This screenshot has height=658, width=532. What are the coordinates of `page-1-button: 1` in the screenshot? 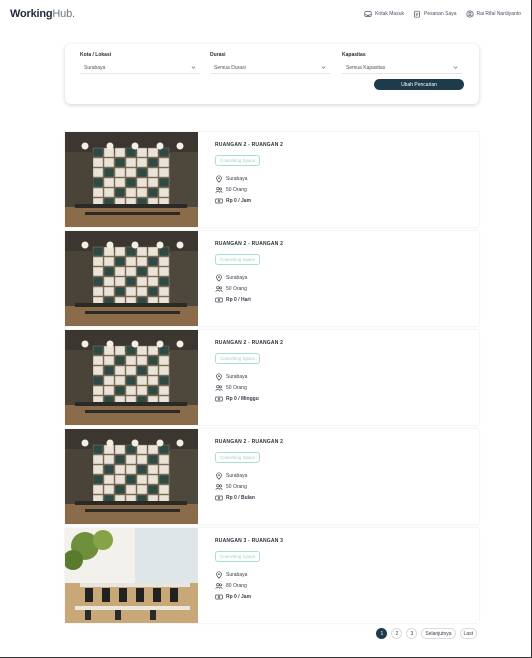 It's located at (382, 633).